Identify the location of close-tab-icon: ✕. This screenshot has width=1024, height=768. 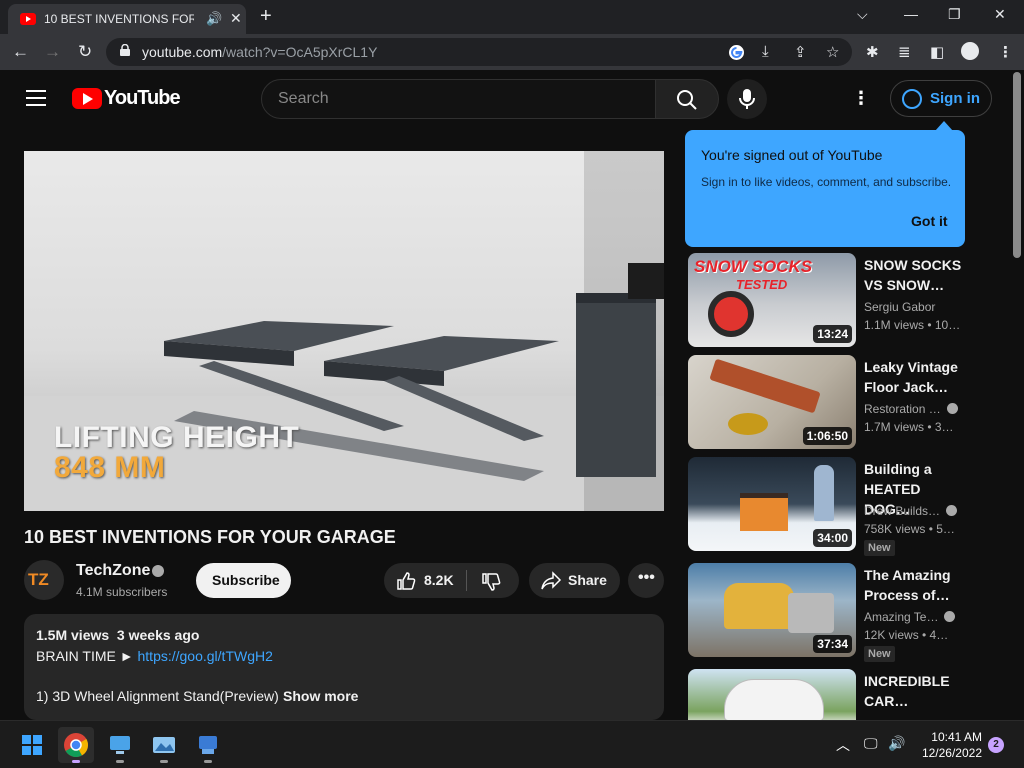
(236, 18).